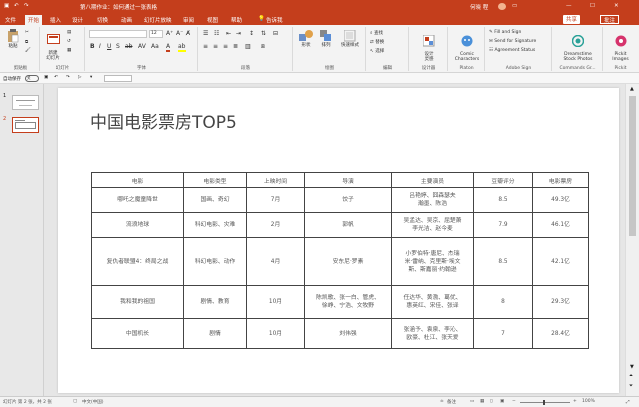  What do you see at coordinates (348, 225) in the screenshot?
I see `cell-director: 郭帆` at bounding box center [348, 225].